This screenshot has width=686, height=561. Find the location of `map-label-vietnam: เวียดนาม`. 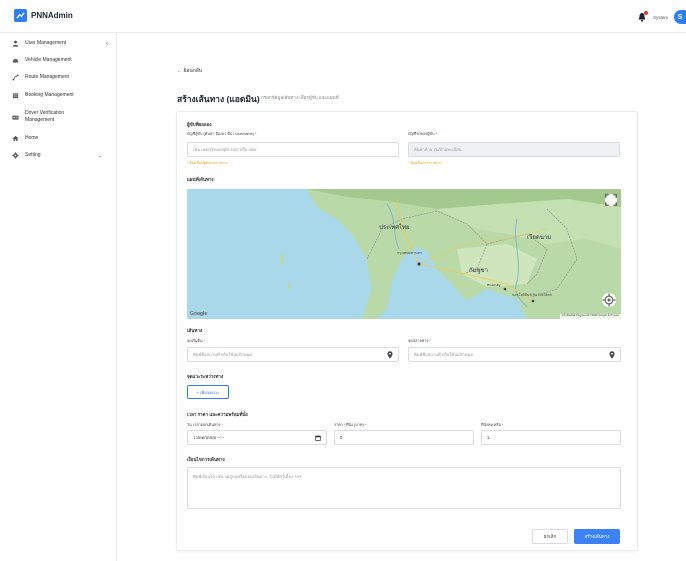

map-label-vietnam: เวียดนาม is located at coordinates (539, 238).